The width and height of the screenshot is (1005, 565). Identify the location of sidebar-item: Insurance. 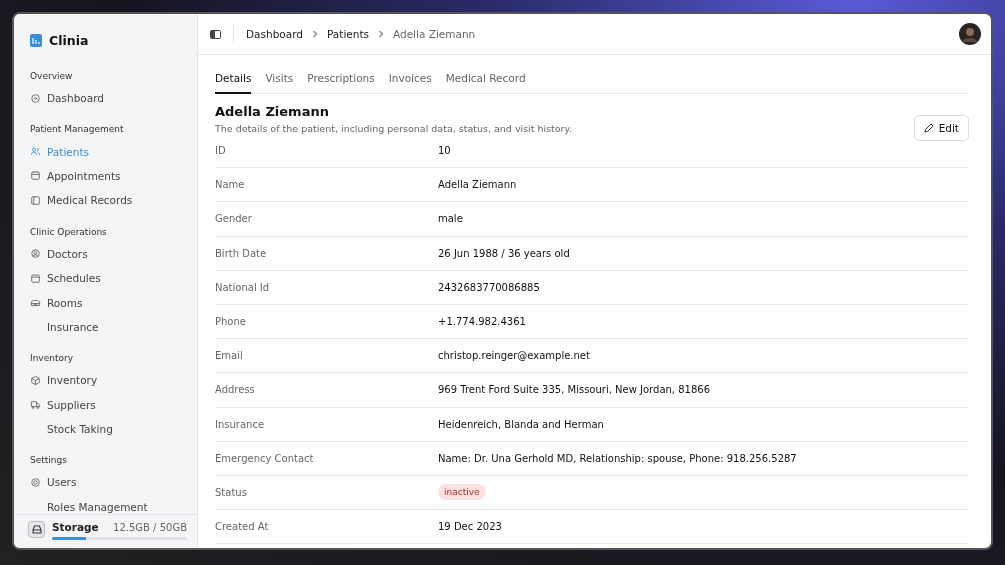
(108, 327).